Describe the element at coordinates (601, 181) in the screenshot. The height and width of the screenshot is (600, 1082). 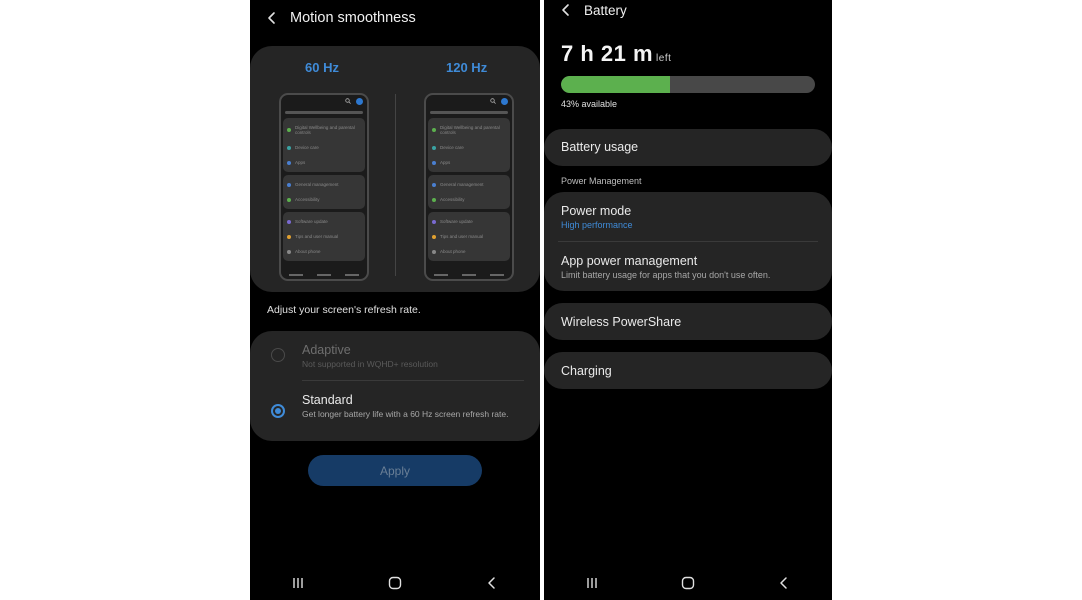
I see `power-management-section-label: Power Management` at that location.